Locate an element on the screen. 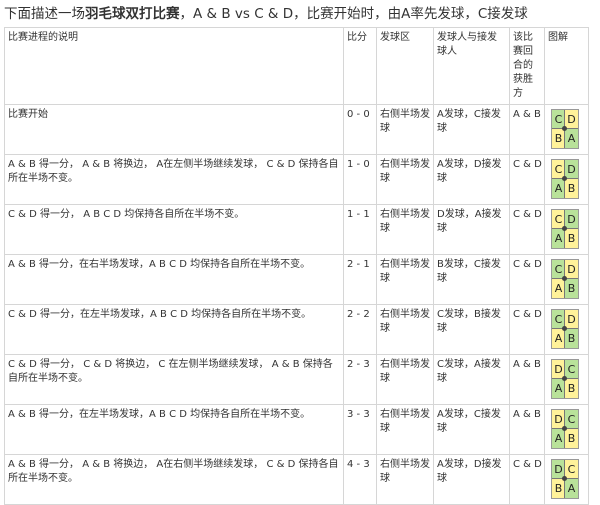  cell-diagram: C D B A is located at coordinates (566, 129).